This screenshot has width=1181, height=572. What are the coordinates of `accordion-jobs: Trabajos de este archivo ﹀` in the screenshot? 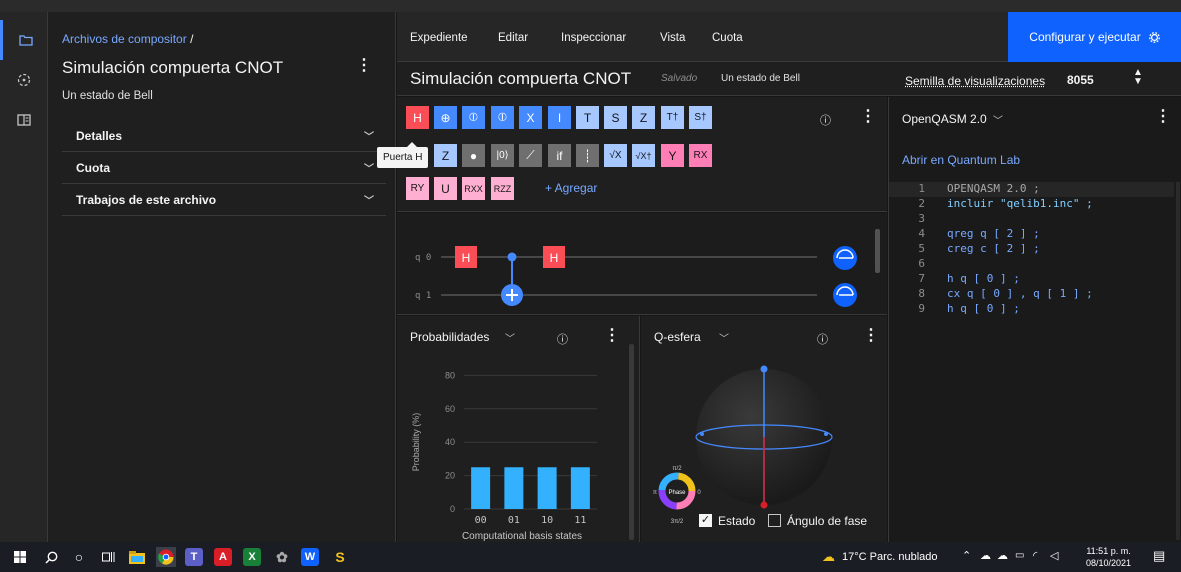 It's located at (224, 200).